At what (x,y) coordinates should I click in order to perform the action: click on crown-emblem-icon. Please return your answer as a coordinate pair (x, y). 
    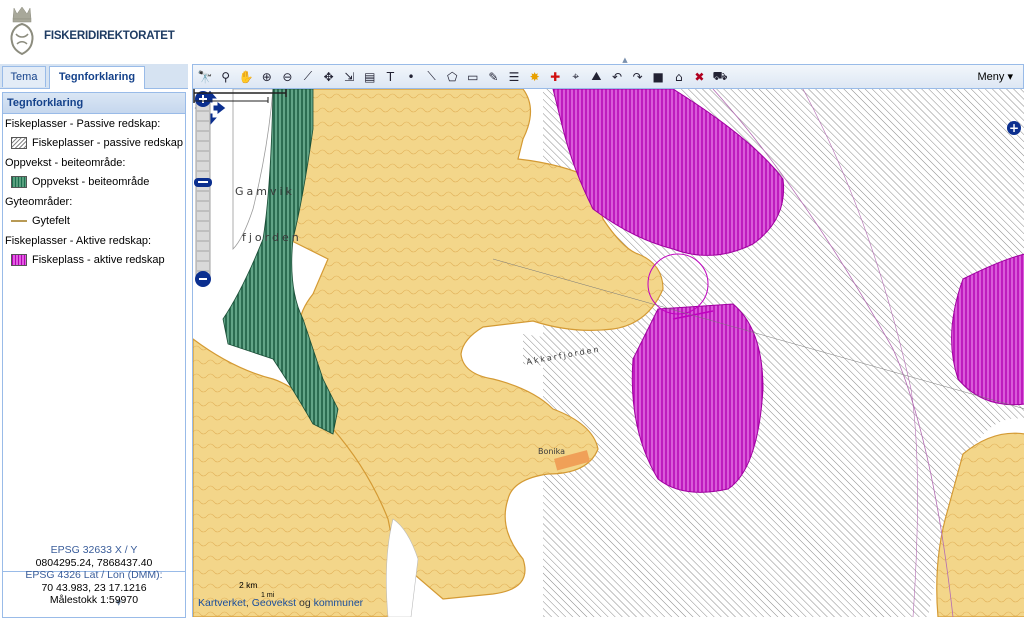
    Looking at the image, I should click on (22, 31).